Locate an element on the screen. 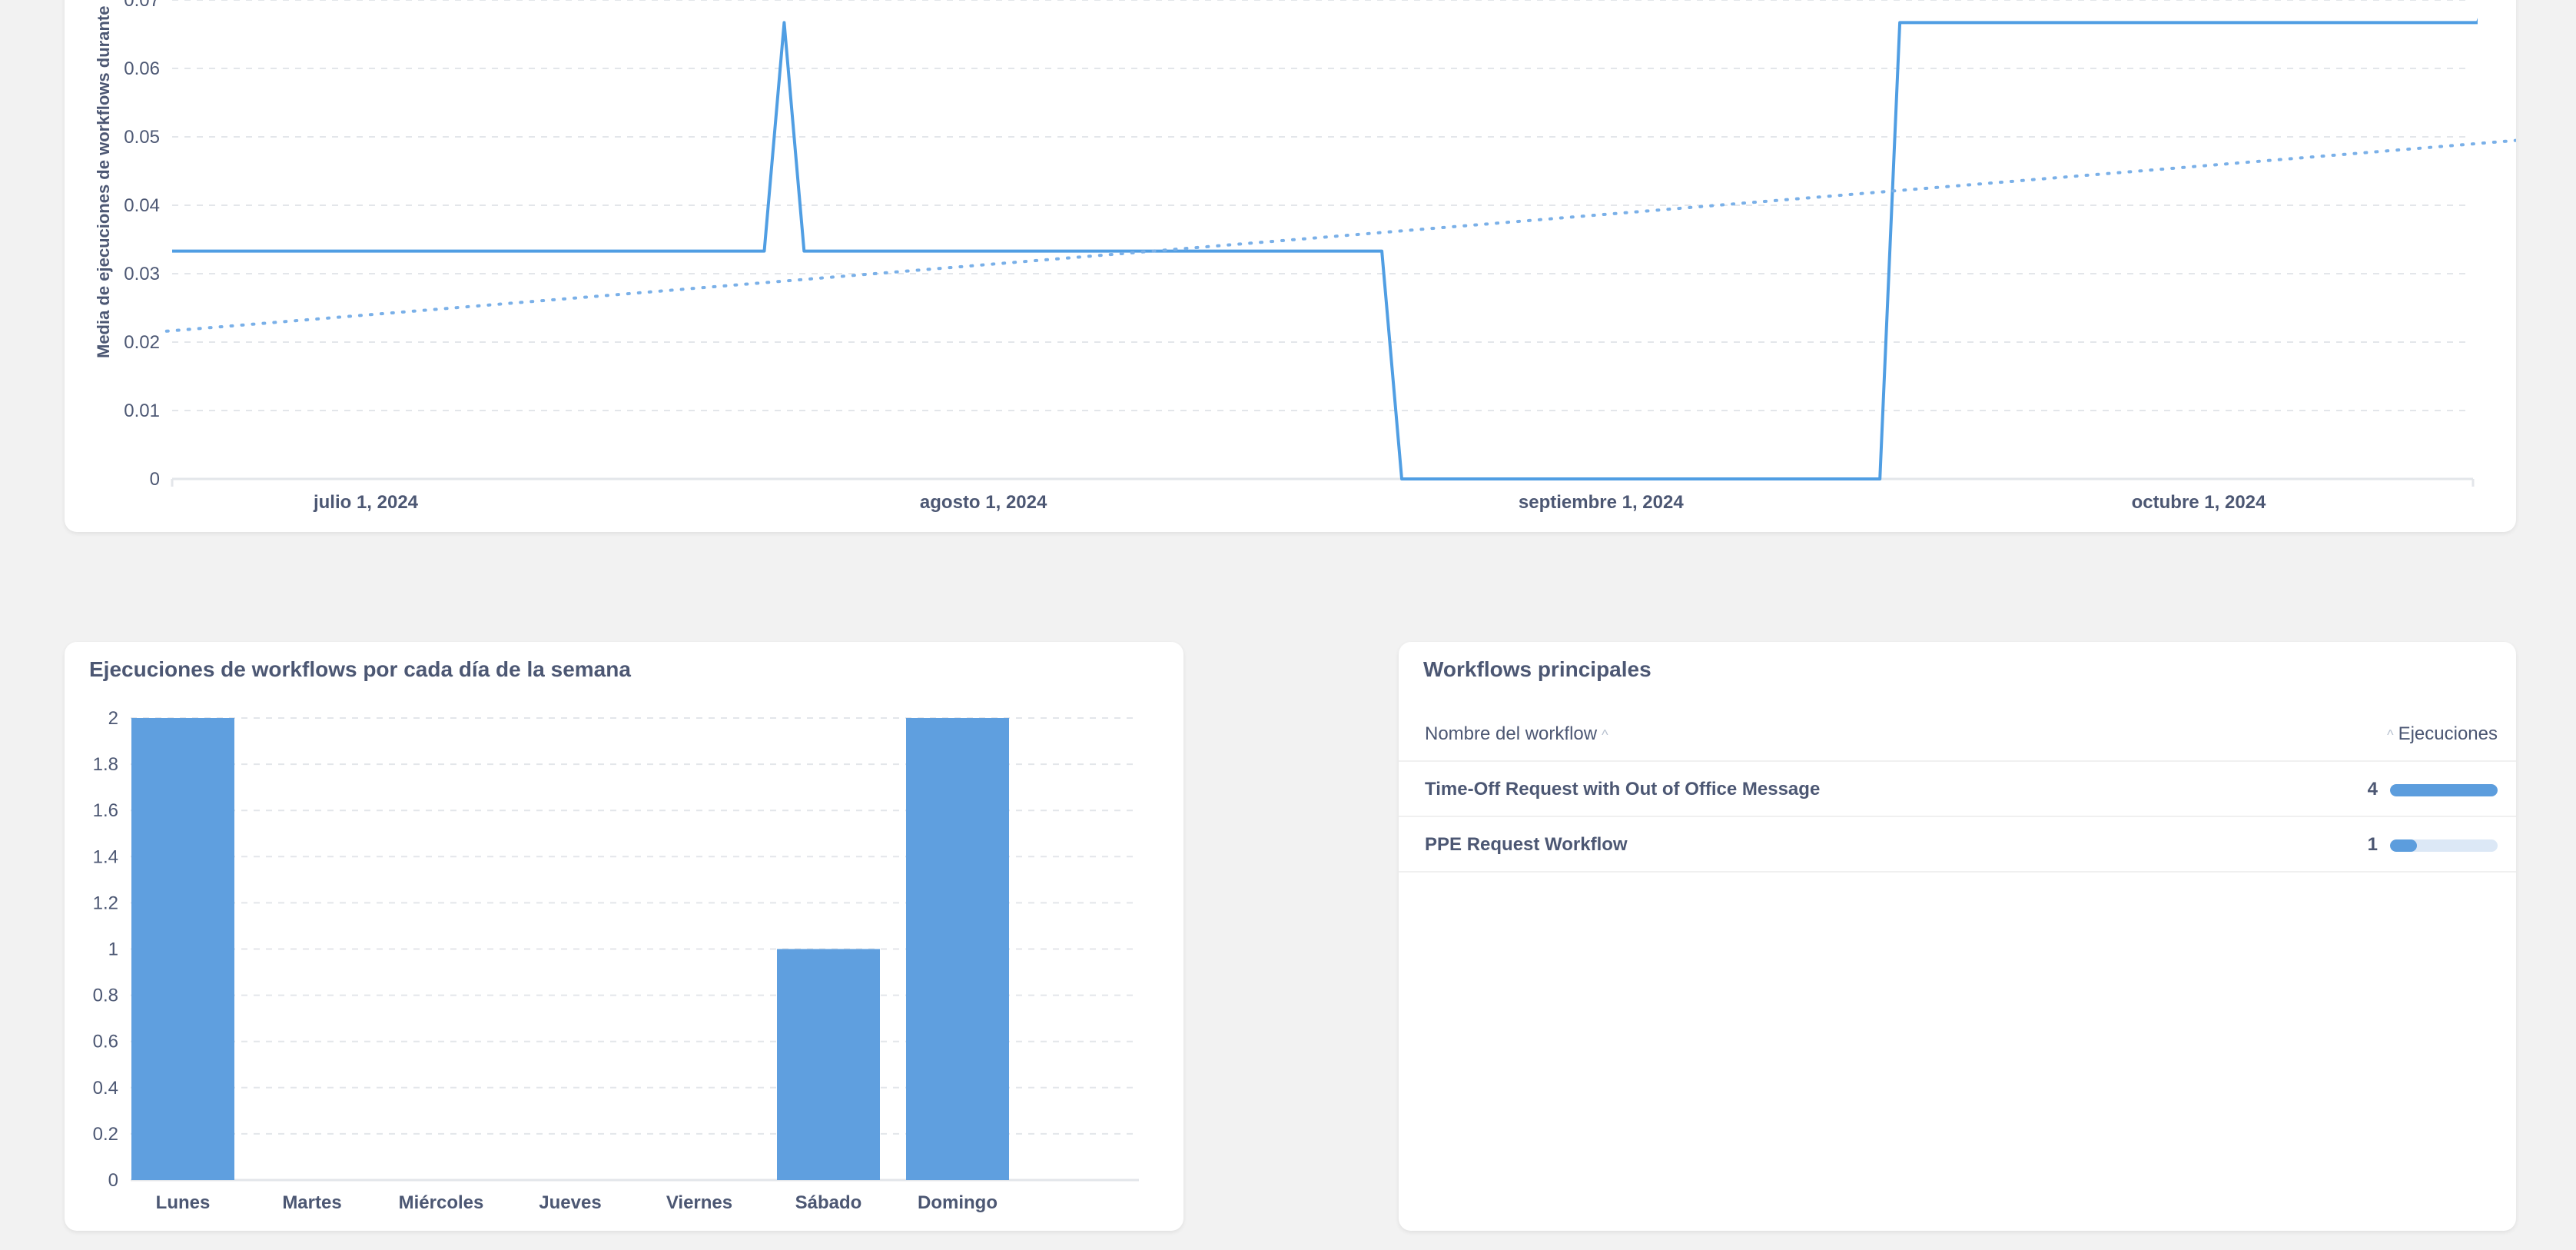 Image resolution: width=2576 pixels, height=1250 pixels. x-tick-label: Sábado is located at coordinates (828, 1202).